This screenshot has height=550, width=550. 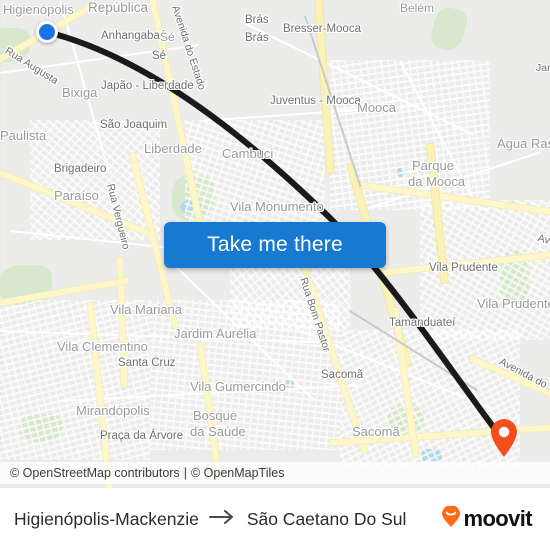 I want to click on openmaptiles-attribution-link: © OpenMapTiles, so click(x=238, y=473).